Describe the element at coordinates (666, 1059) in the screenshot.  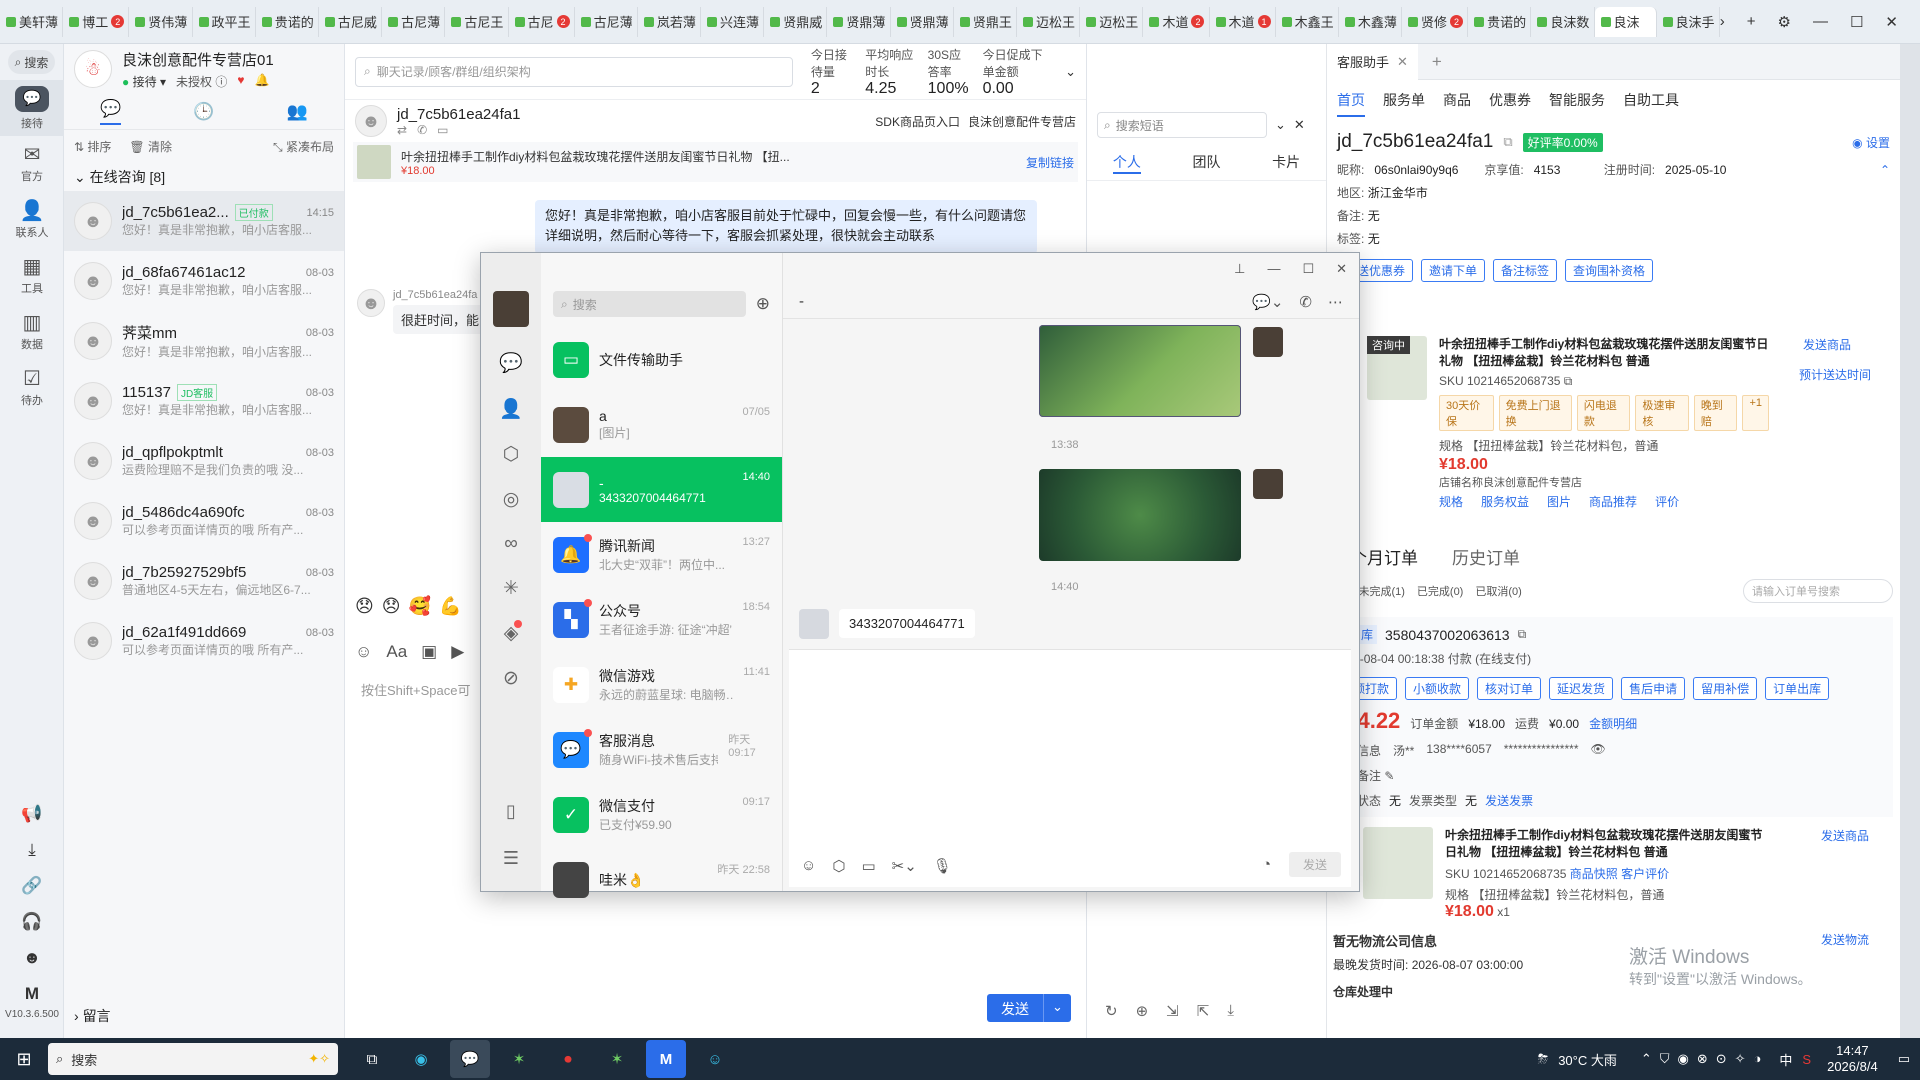
I see `m-app-icon: M` at that location.